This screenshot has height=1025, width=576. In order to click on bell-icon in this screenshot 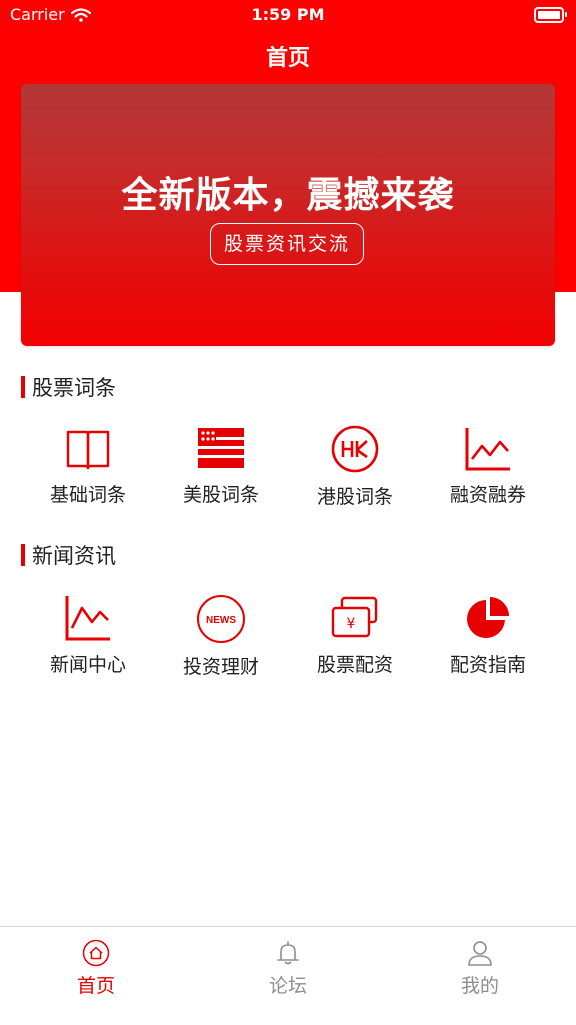, I will do `click(288, 953)`.